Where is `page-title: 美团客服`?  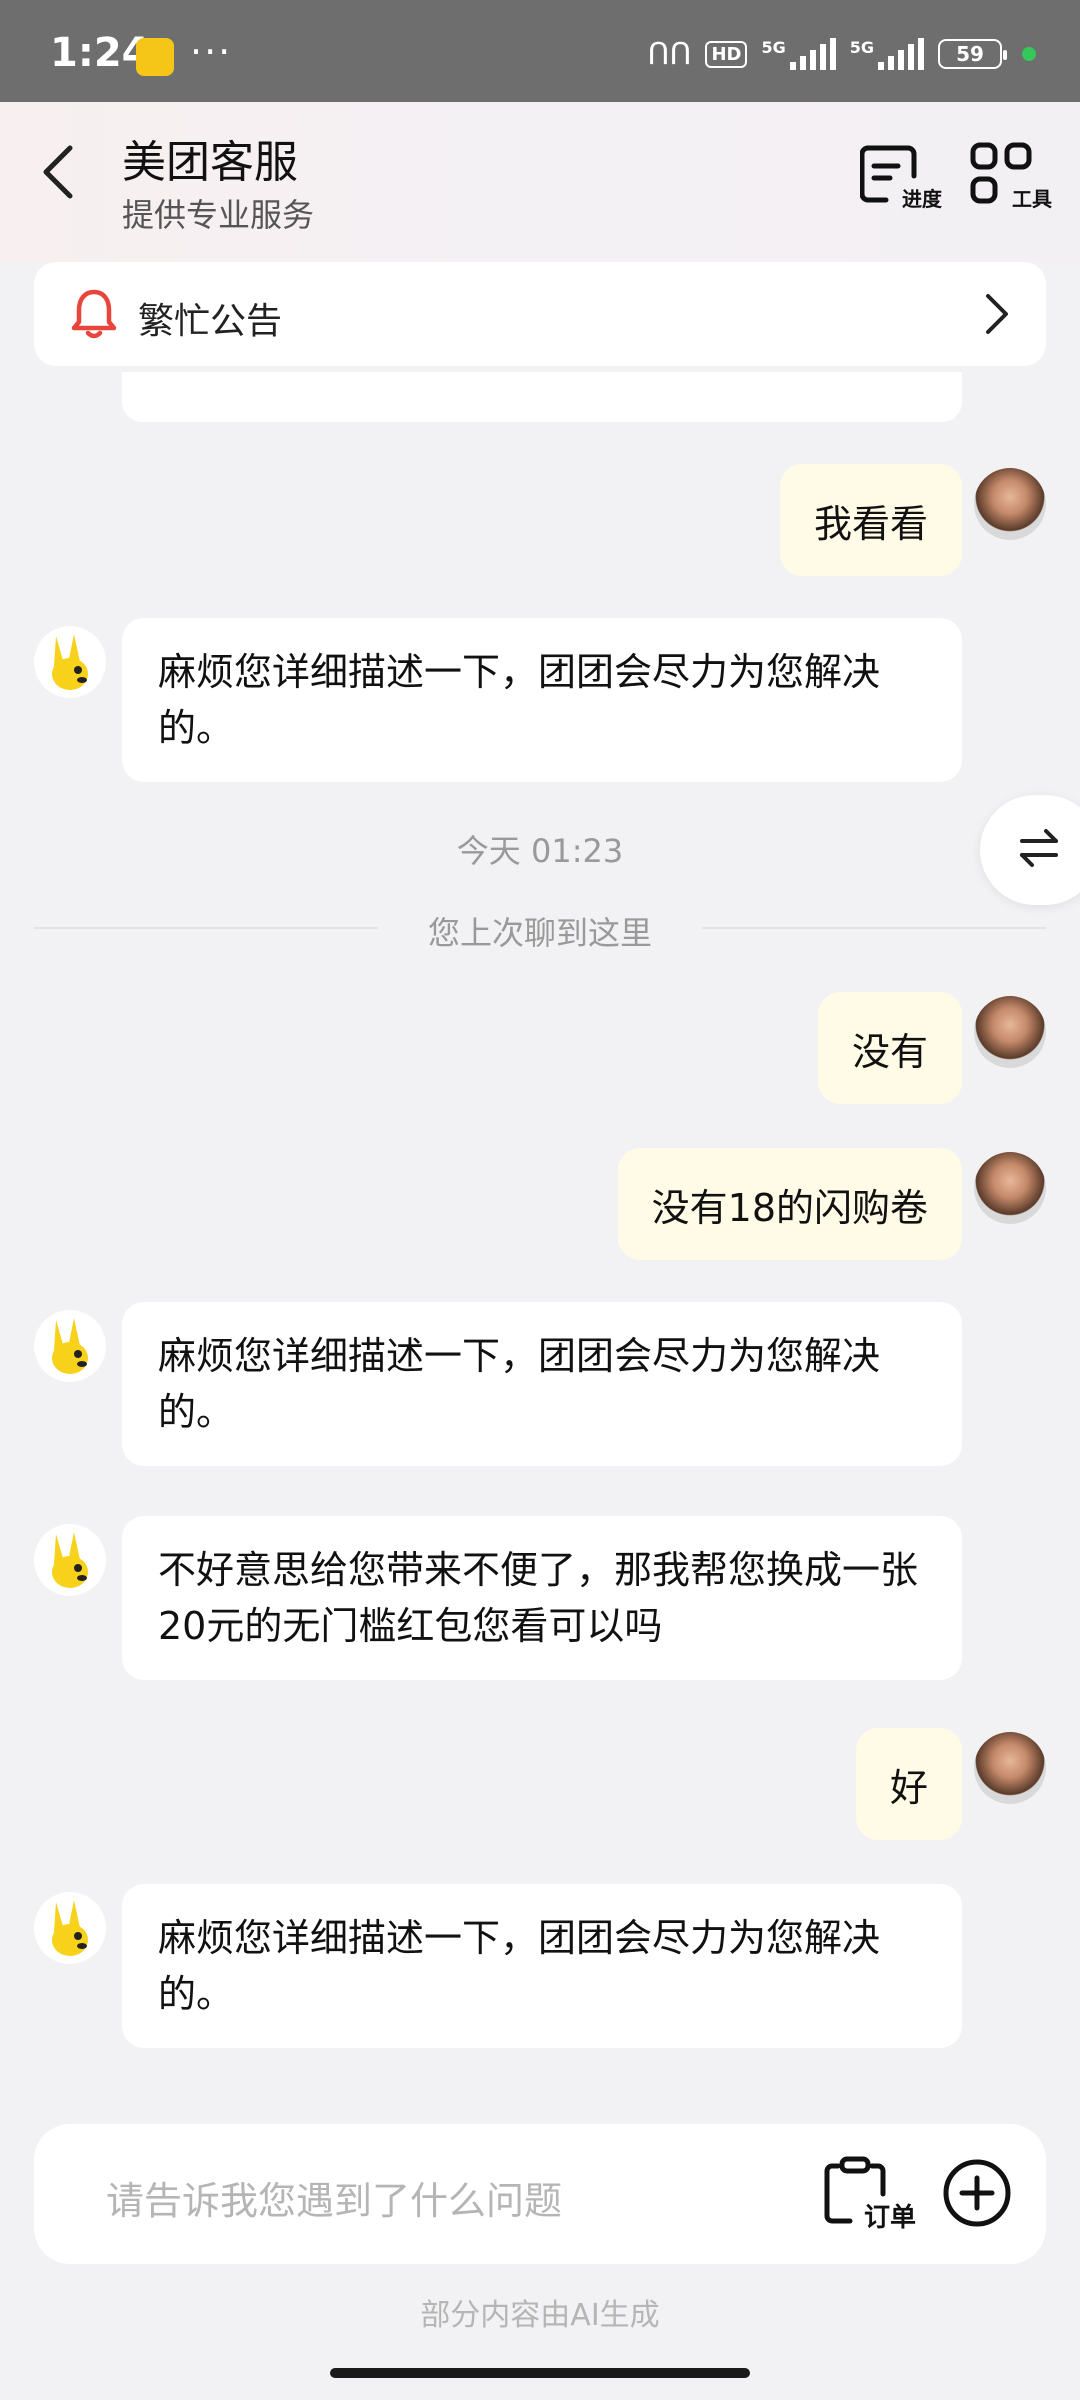
page-title: 美团客服 is located at coordinates (210, 162).